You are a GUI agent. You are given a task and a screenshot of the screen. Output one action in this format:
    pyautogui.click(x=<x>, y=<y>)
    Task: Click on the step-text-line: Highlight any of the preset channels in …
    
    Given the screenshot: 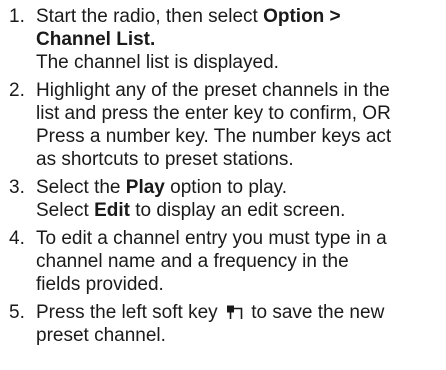 What is the action you would take?
    pyautogui.click(x=213, y=90)
    